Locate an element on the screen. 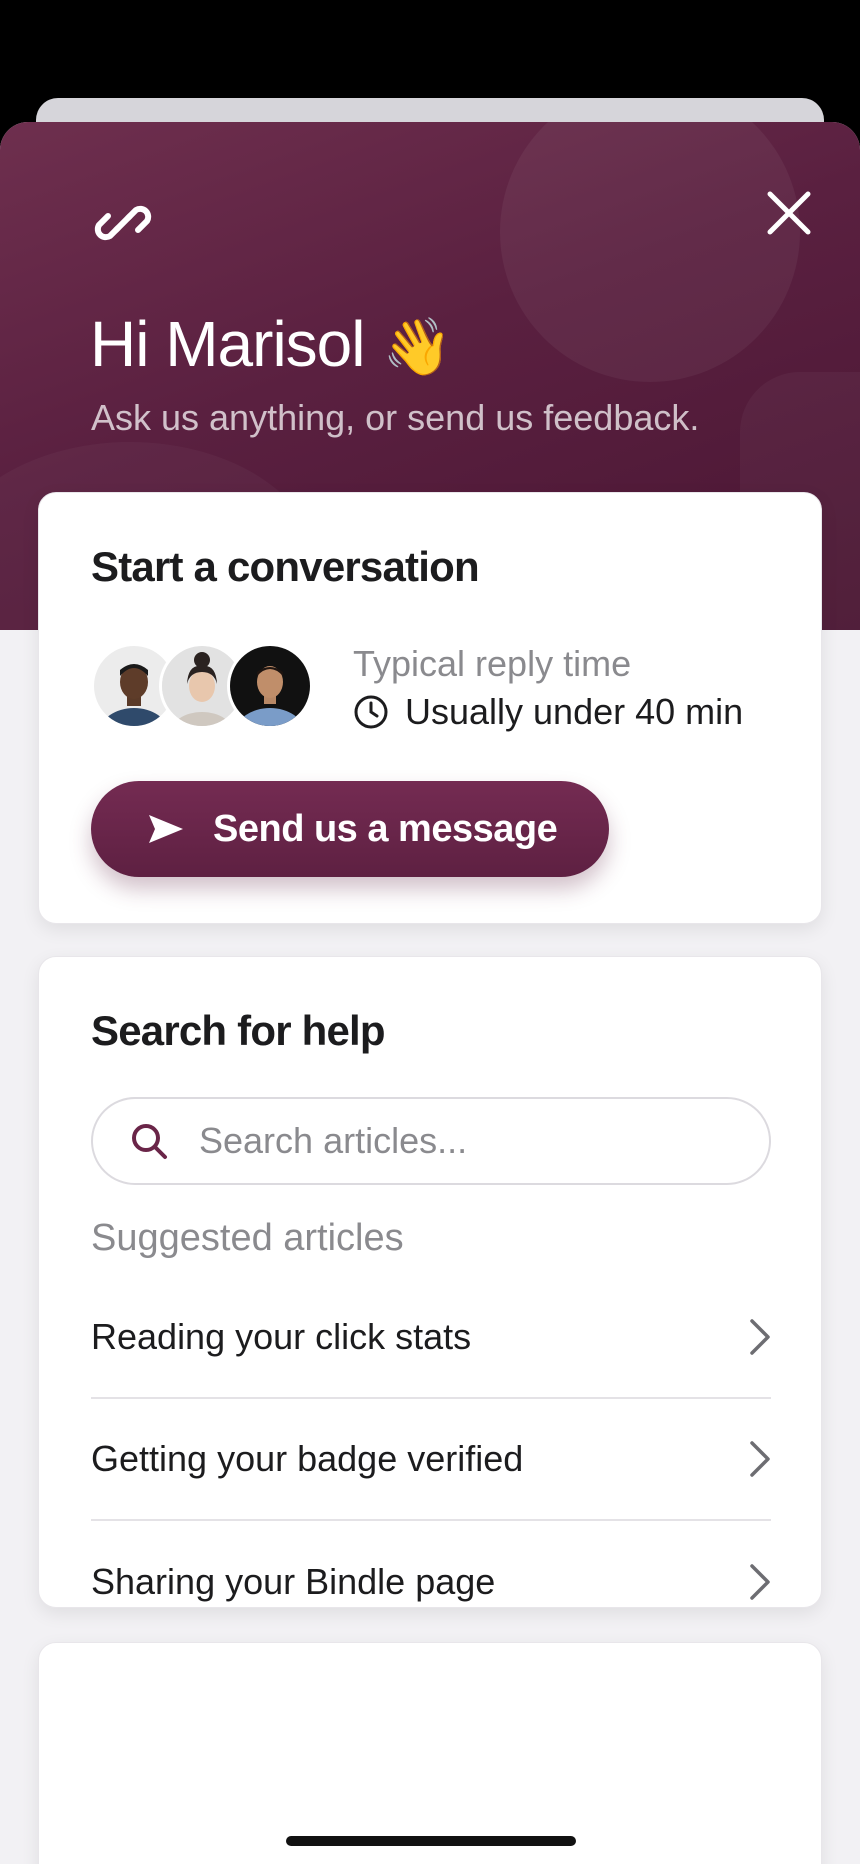 The height and width of the screenshot is (1864, 860). search-help-title: Search for help is located at coordinates (238, 1030).